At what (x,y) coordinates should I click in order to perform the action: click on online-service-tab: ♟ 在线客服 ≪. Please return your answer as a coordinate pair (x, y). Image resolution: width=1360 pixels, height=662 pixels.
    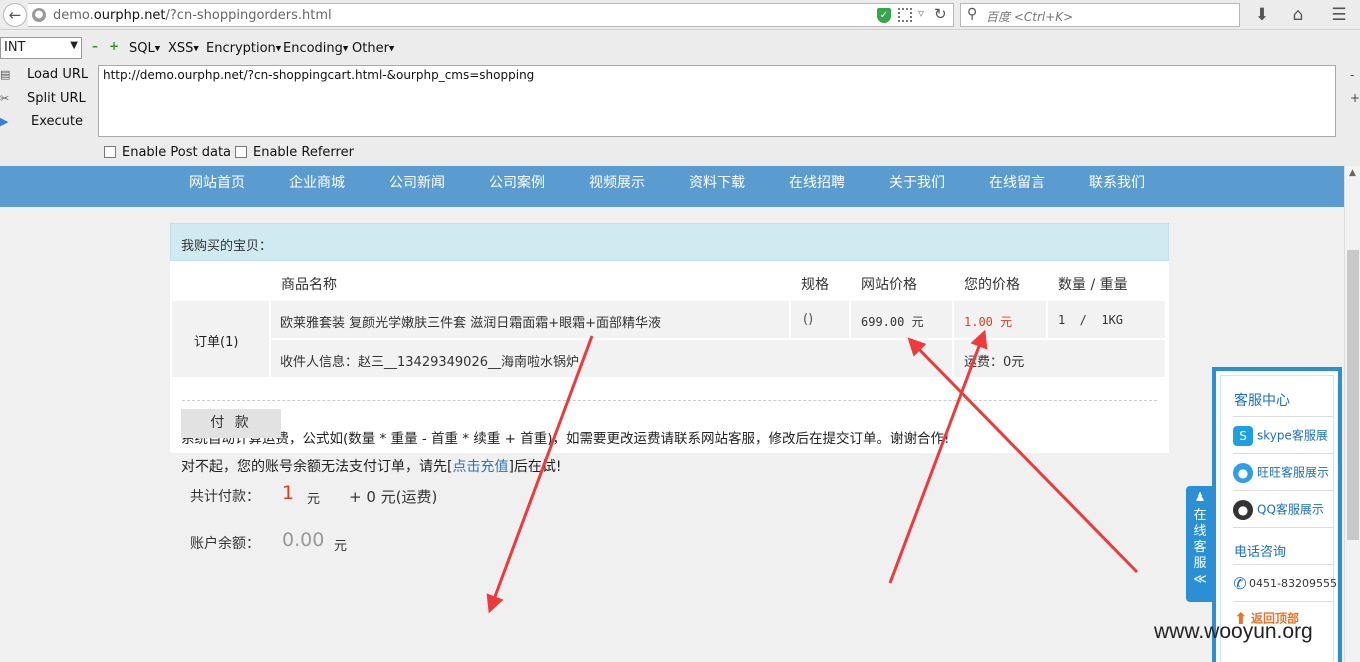
    Looking at the image, I should click on (1200, 544).